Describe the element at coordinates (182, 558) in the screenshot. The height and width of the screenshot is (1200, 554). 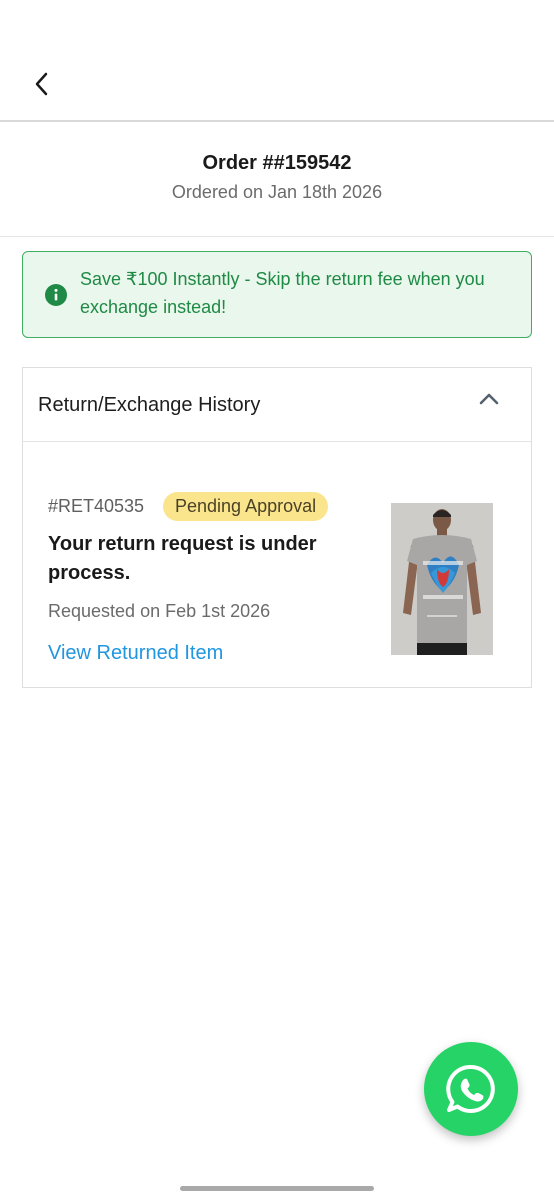
I see `return-status-message: Your return request is under process.` at that location.